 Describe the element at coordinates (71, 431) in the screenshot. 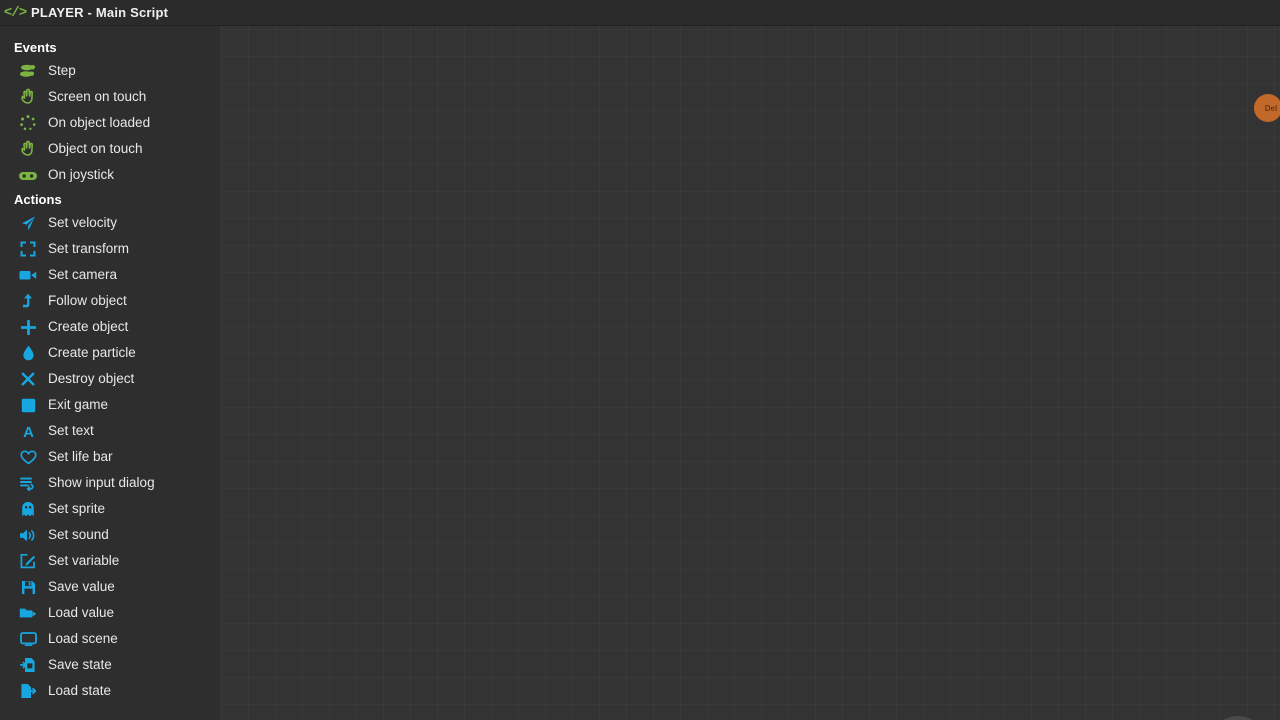

I see `palette-item-label: Set text` at that location.